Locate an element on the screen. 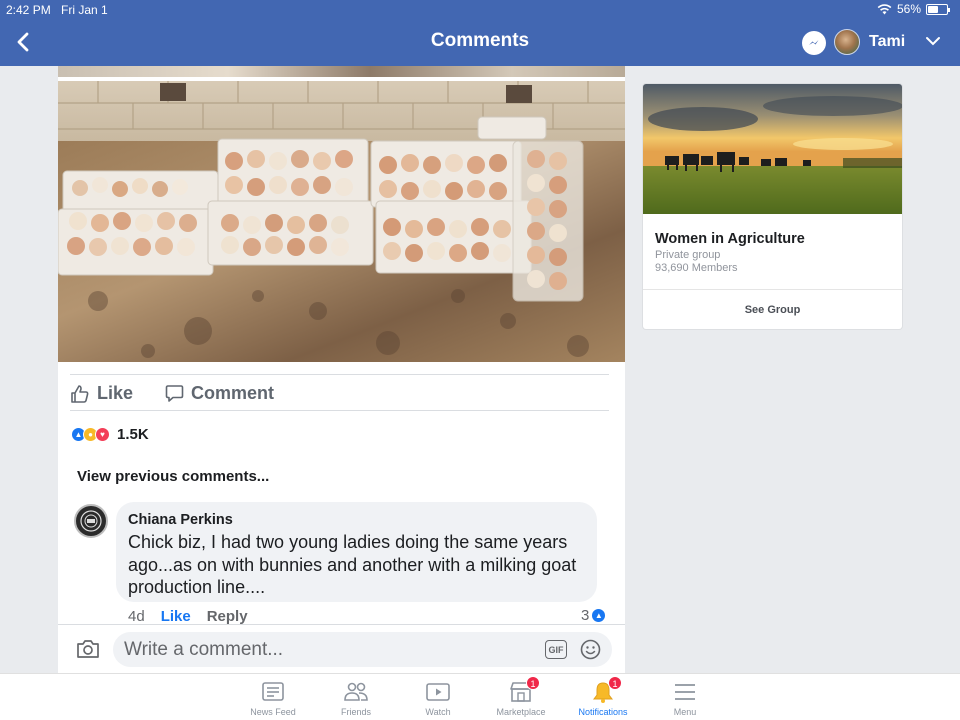 This screenshot has width=960, height=720. previous-photo-strip is located at coordinates (341, 71).